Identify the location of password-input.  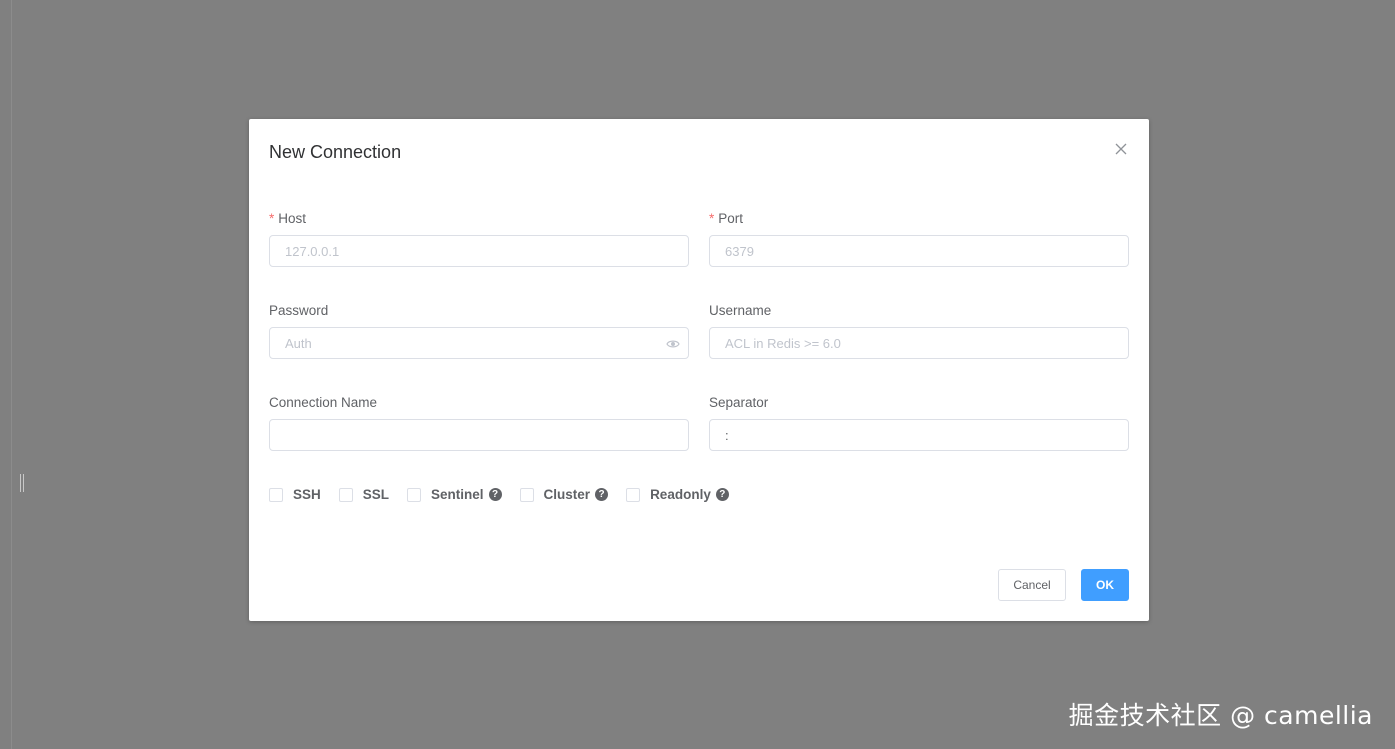
(479, 343).